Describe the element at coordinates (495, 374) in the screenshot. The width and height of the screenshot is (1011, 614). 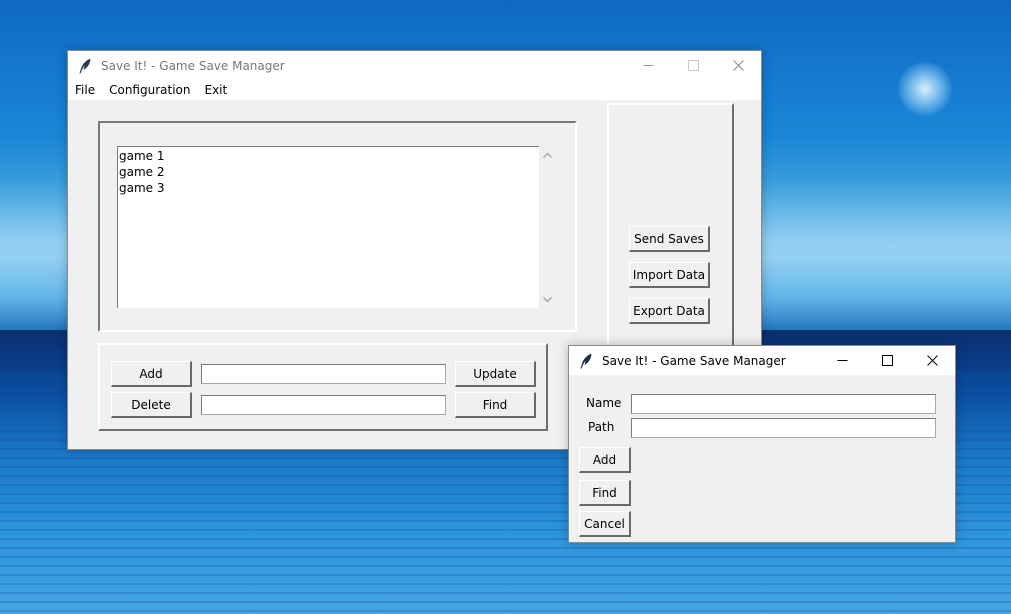
I see `update-button: Update` at that location.